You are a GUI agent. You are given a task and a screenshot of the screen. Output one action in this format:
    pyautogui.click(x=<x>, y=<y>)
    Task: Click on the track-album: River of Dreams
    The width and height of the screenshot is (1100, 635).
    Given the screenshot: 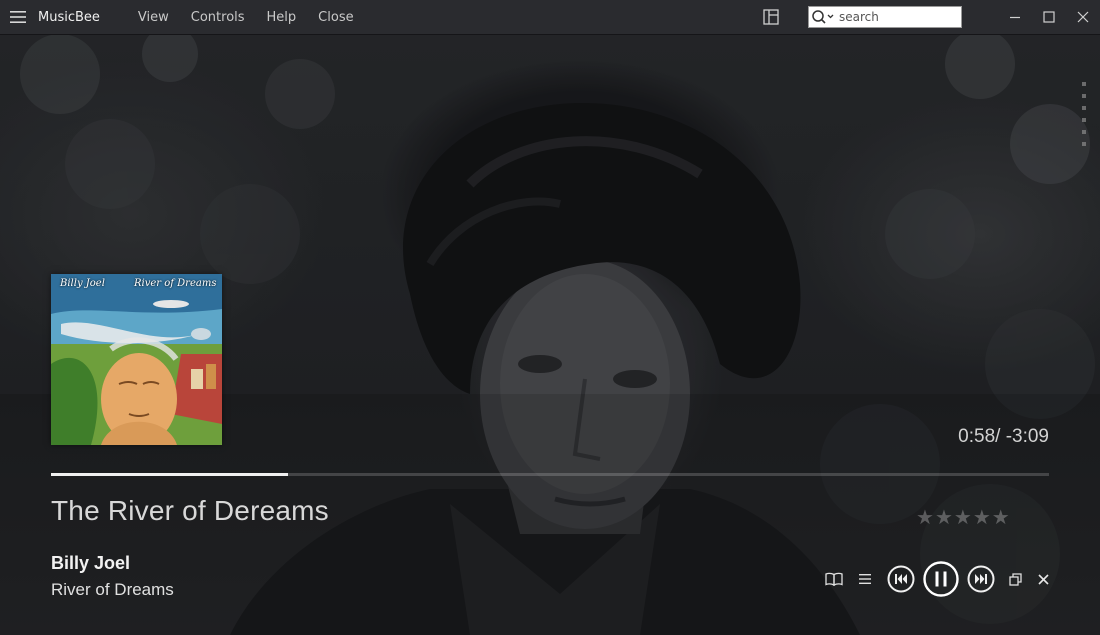 What is the action you would take?
    pyautogui.click(x=112, y=589)
    